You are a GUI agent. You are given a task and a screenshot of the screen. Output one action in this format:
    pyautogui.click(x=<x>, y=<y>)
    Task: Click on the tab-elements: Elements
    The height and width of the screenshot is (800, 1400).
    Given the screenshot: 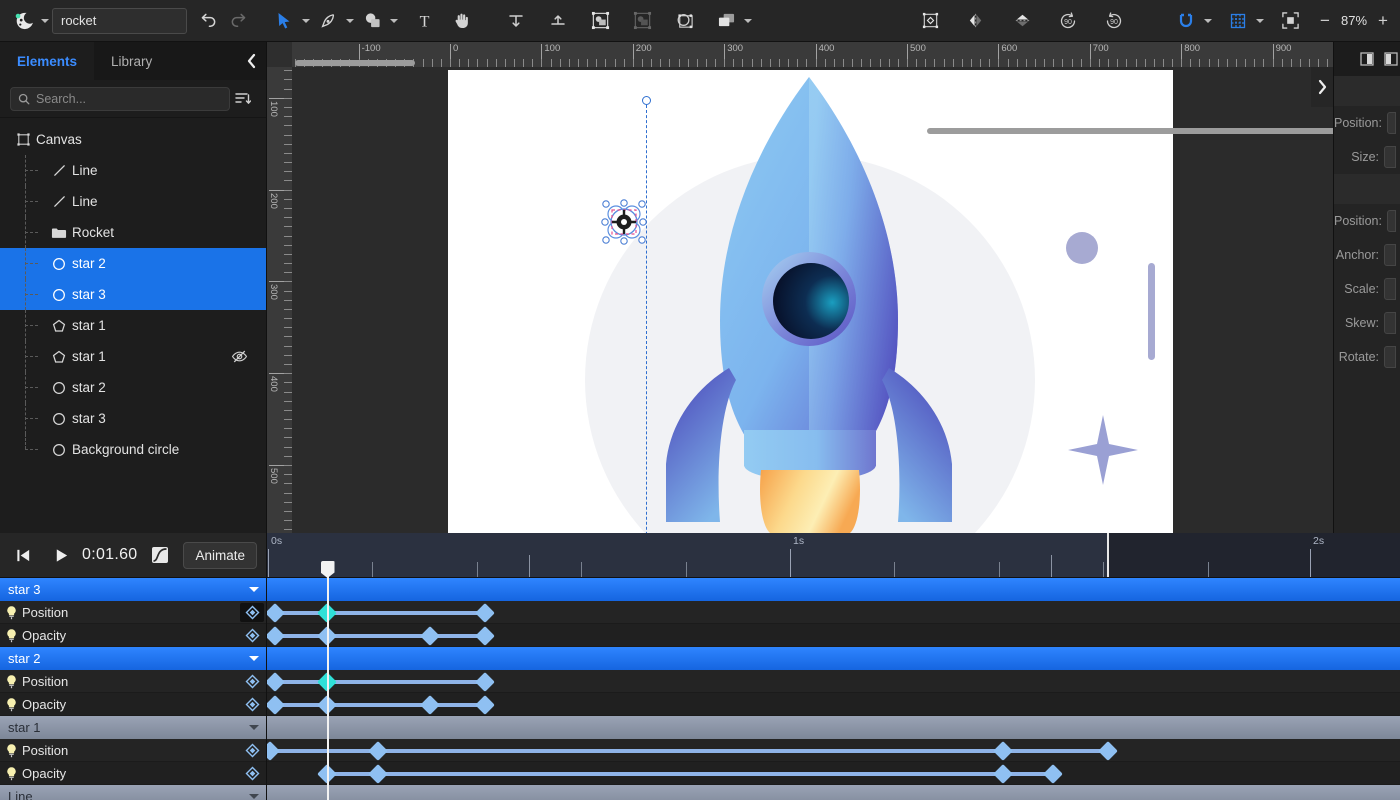 What is the action you would take?
    pyautogui.click(x=47, y=61)
    